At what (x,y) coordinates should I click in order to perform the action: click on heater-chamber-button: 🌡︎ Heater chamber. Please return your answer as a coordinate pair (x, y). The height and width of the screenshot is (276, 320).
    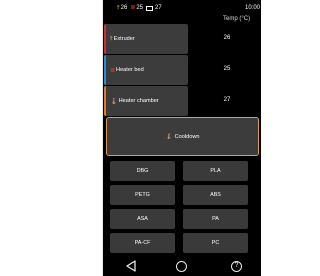
    Looking at the image, I should click on (146, 101).